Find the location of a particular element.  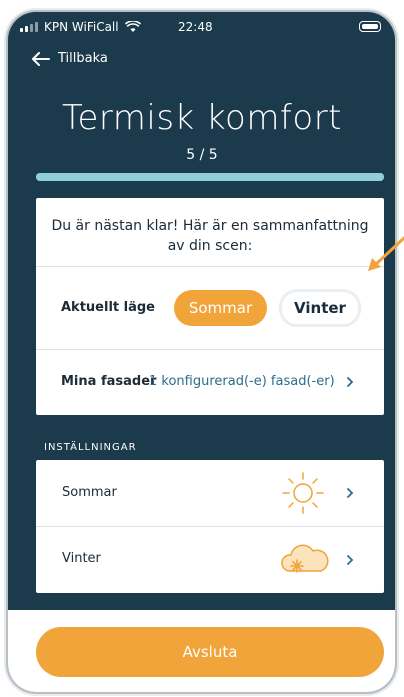

settings-item-summer: Sommar is located at coordinates (210, 493).